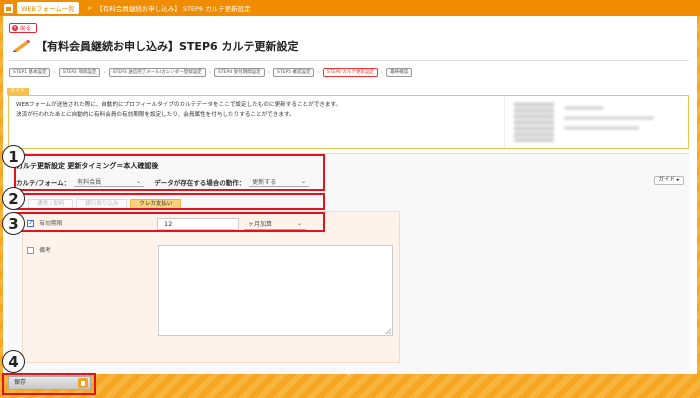 This screenshot has width=700, height=398. What do you see at coordinates (167, 46) in the screenshot?
I see `page-title-text: 【有料会員継続お申し込み】STEP6 カルテ更新設定` at bounding box center [167, 46].